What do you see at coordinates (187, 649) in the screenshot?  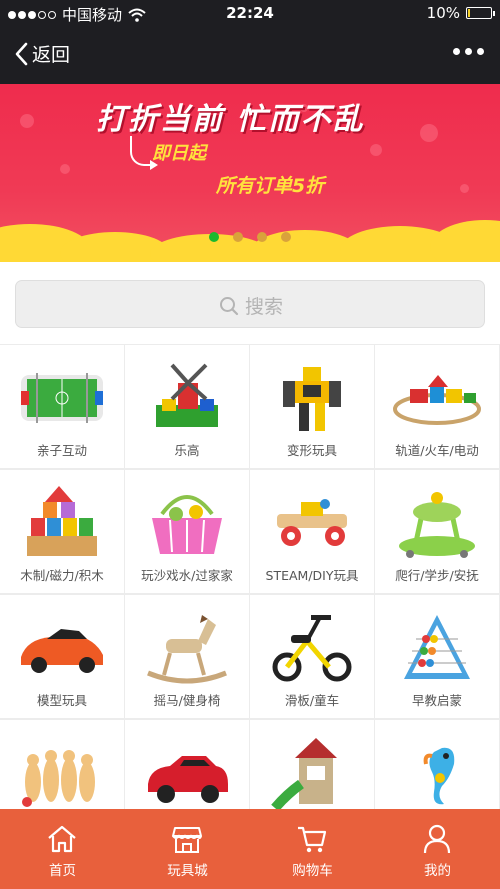 I see `rocking-horse-image` at bounding box center [187, 649].